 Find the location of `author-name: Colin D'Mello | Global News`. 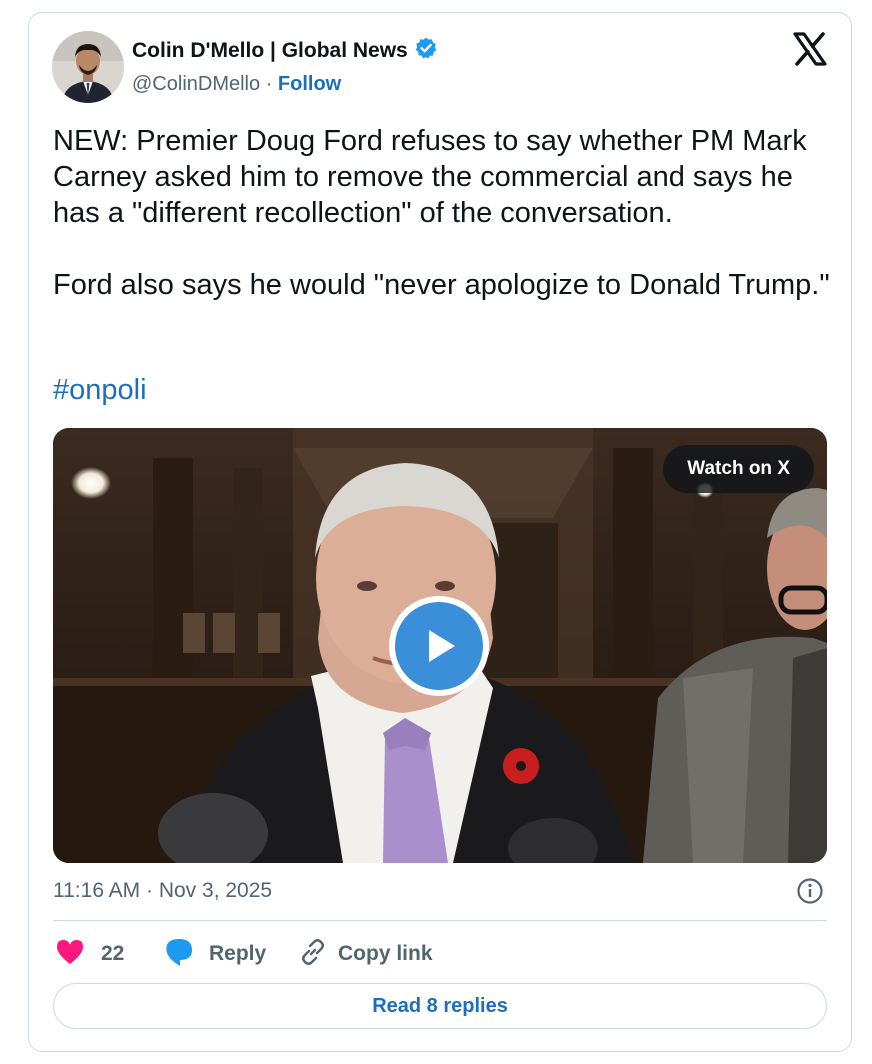

author-name: Colin D'Mello | Global News is located at coordinates (270, 51).